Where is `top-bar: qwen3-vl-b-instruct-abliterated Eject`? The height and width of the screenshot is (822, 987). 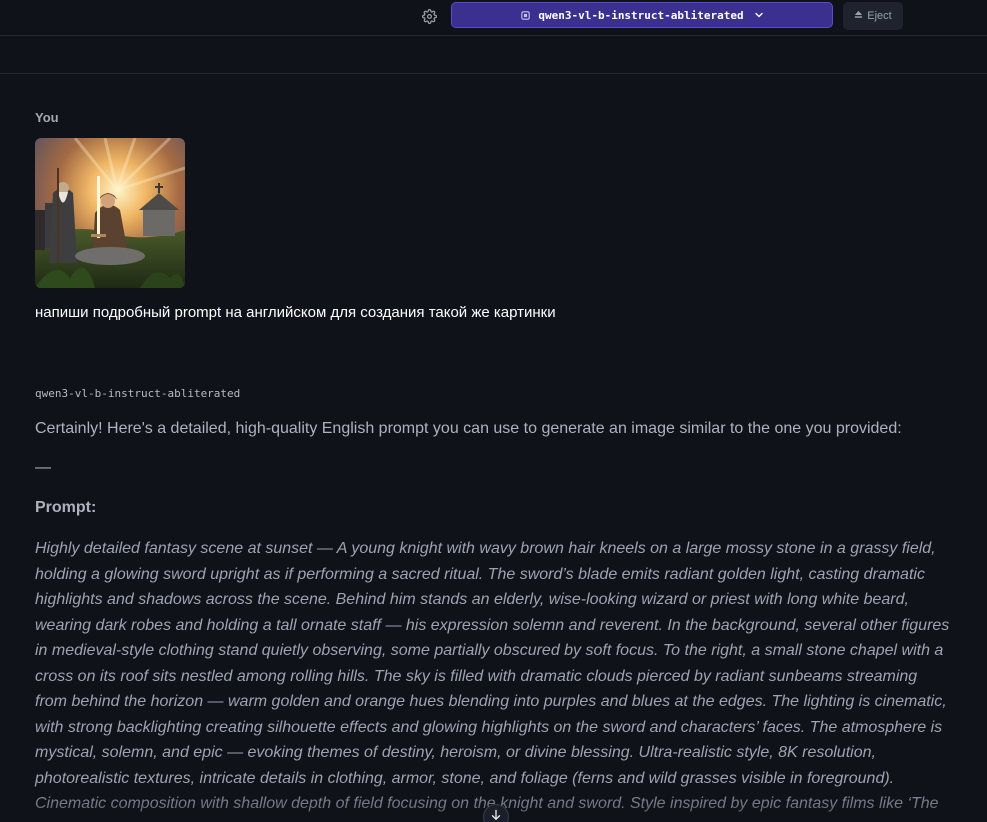 top-bar: qwen3-vl-b-instruct-abliterated Eject is located at coordinates (493, 18).